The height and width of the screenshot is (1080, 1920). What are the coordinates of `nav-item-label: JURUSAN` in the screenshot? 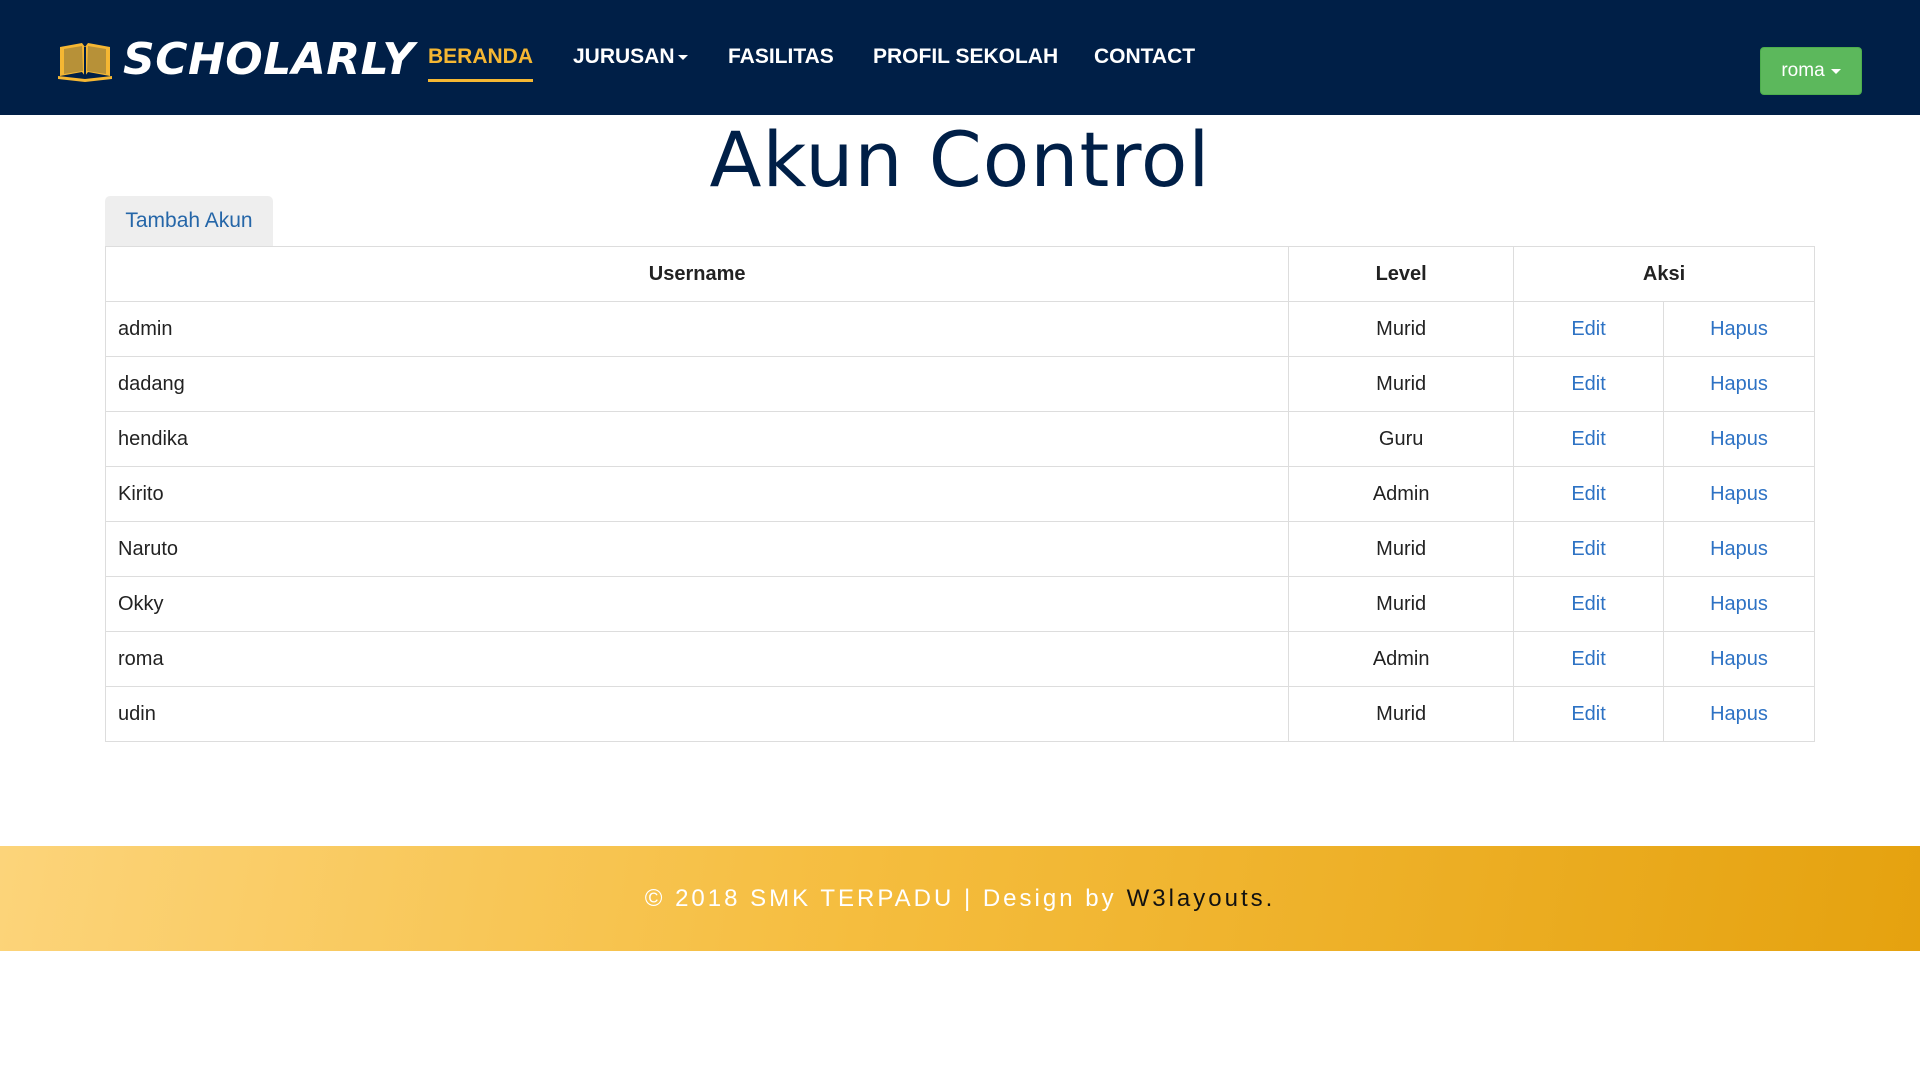 It's located at (624, 56).